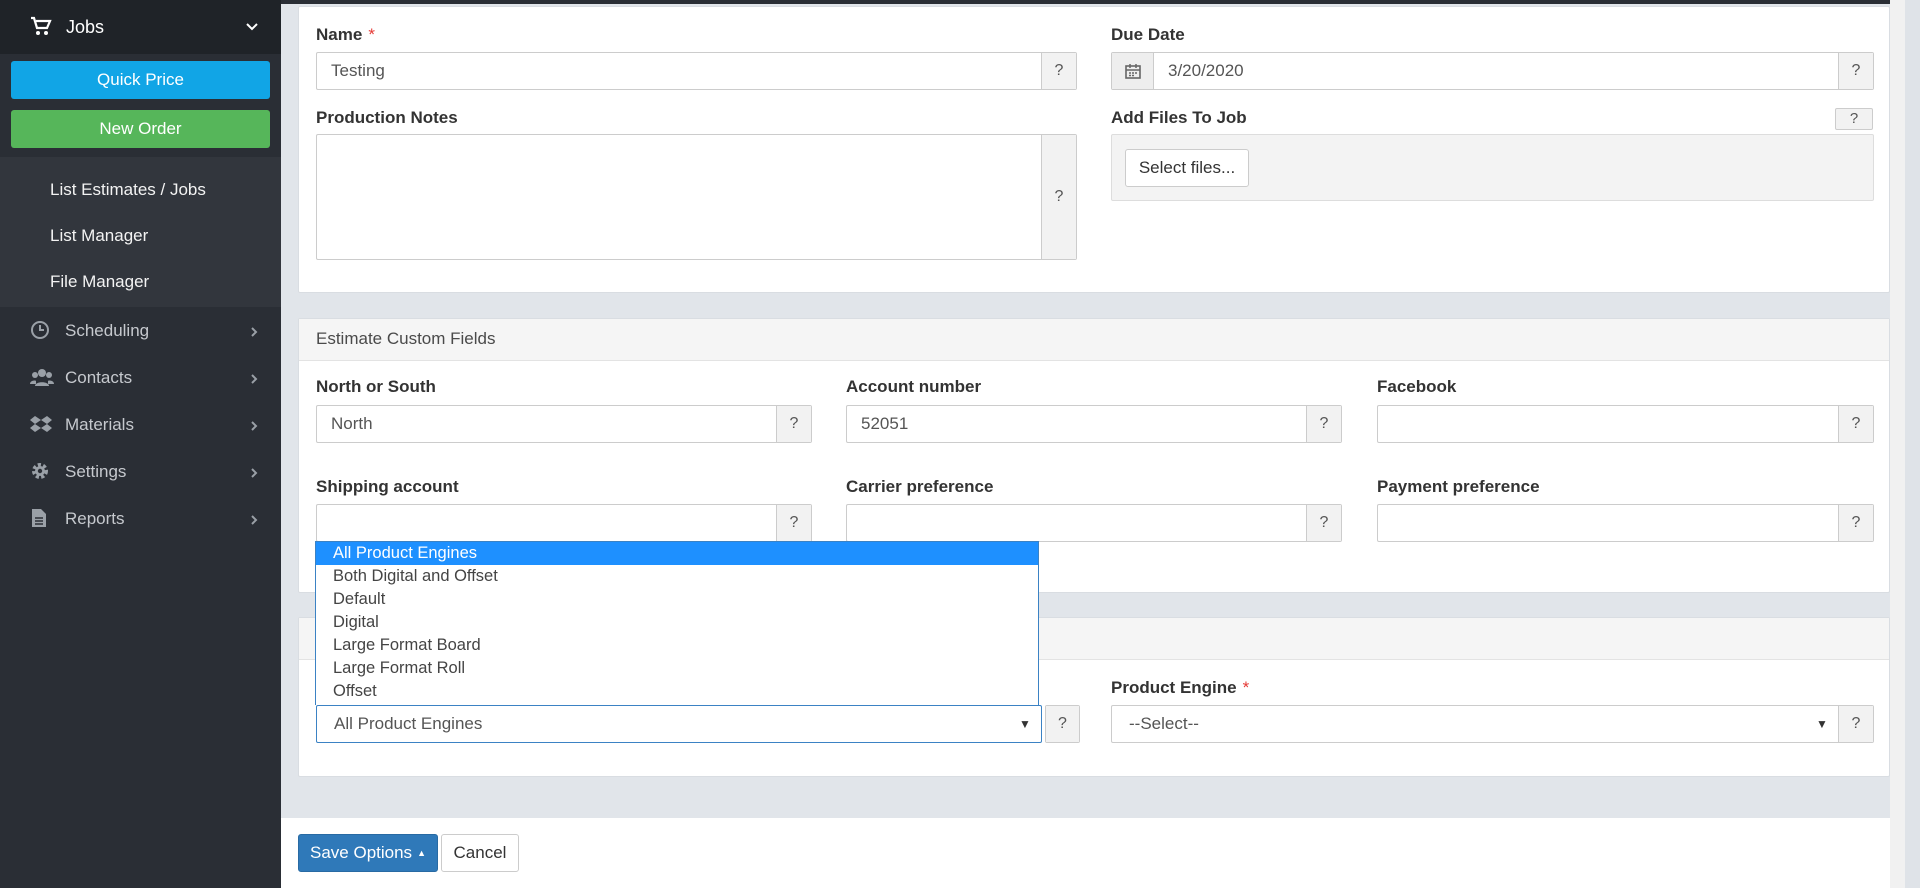 This screenshot has width=1920, height=888. Describe the element at coordinates (41, 331) in the screenshot. I see `clock-icon` at that location.